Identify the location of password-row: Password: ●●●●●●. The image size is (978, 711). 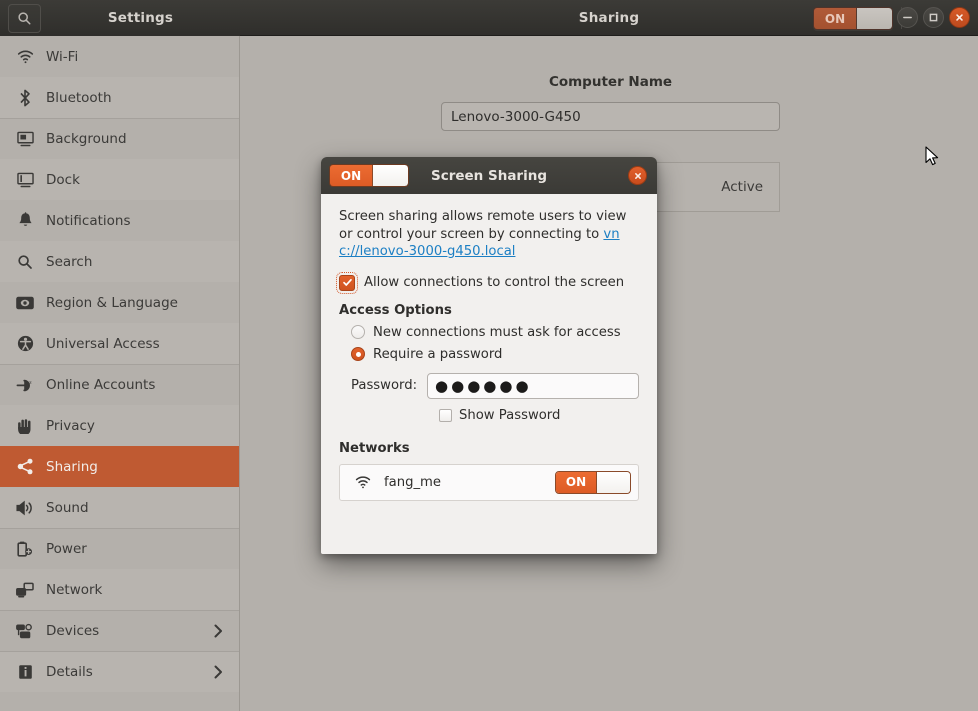
(489, 385).